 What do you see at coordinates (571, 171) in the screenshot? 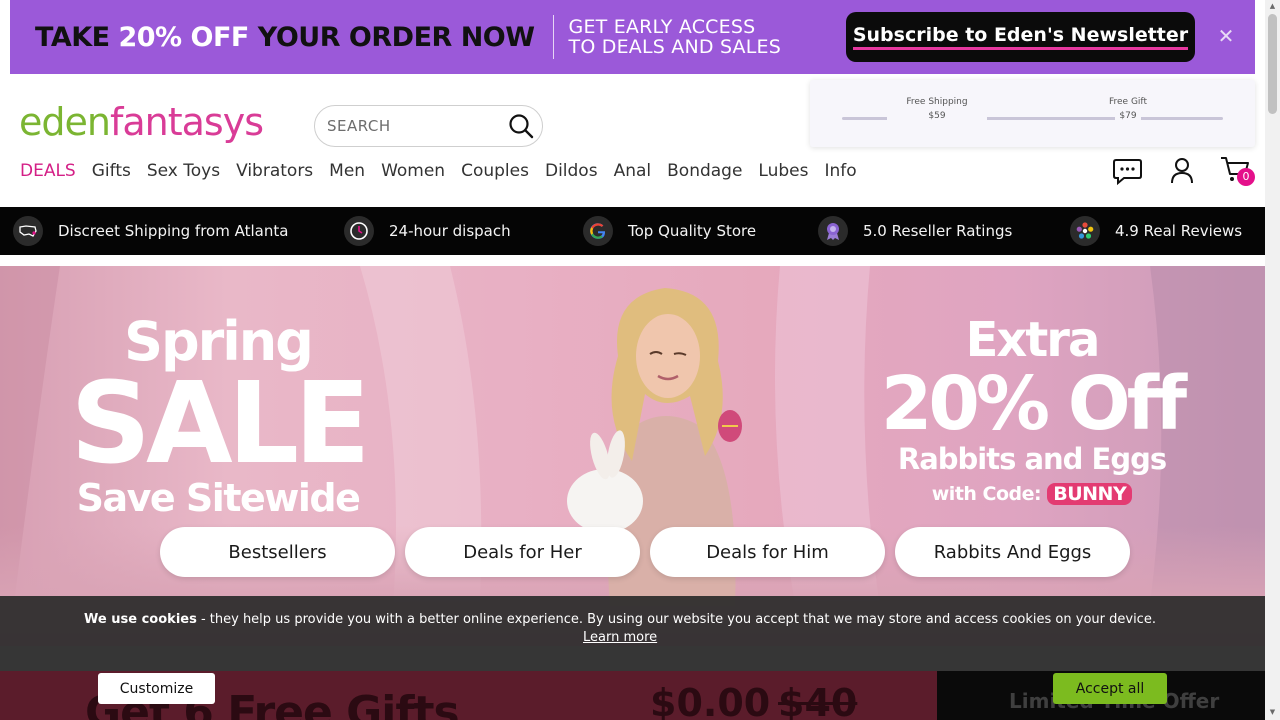
I see `nav-item-dildos: Dildos` at bounding box center [571, 171].